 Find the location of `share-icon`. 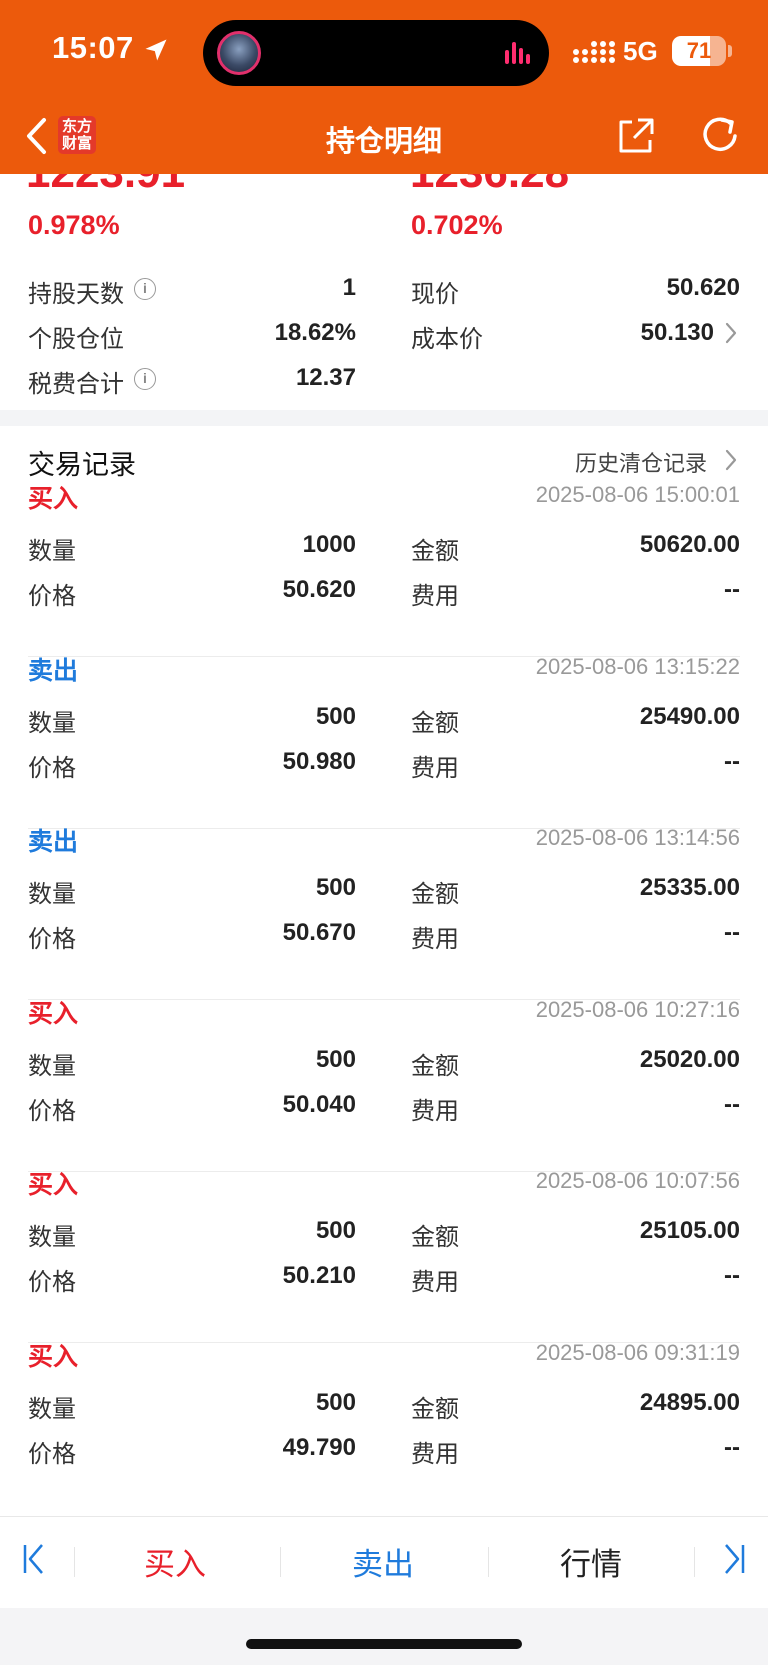

share-icon is located at coordinates (636, 136).